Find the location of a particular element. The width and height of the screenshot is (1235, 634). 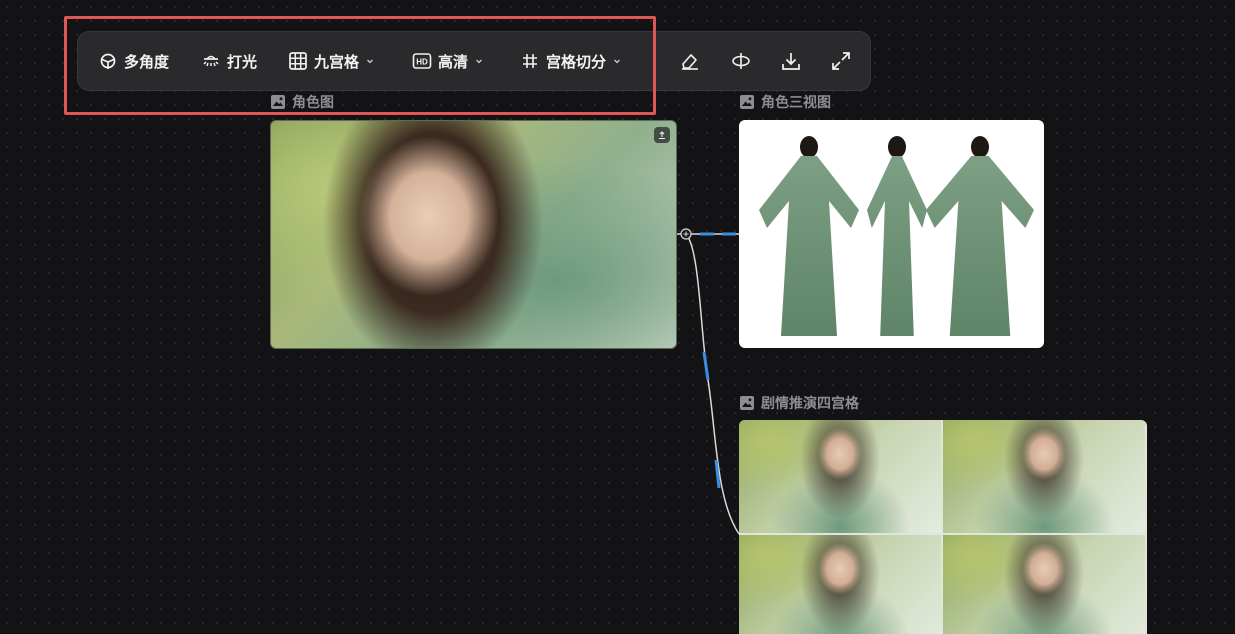

download-icon is located at coordinates (791, 61).